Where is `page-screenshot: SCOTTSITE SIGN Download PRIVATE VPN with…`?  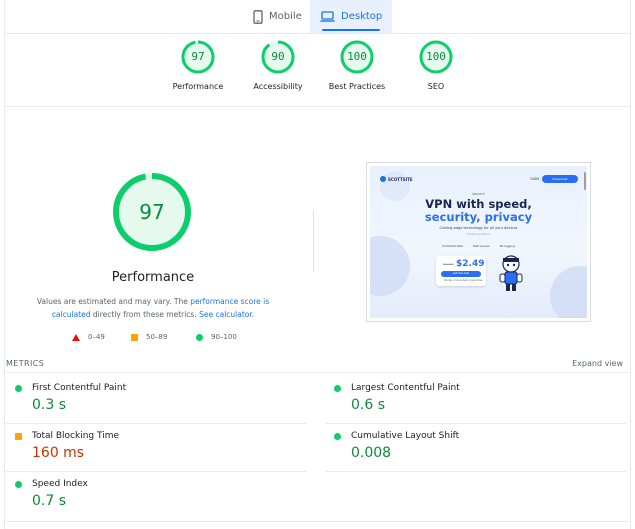 page-screenshot: SCOTTSITE SIGN Download PRIVATE VPN with… is located at coordinates (478, 242).